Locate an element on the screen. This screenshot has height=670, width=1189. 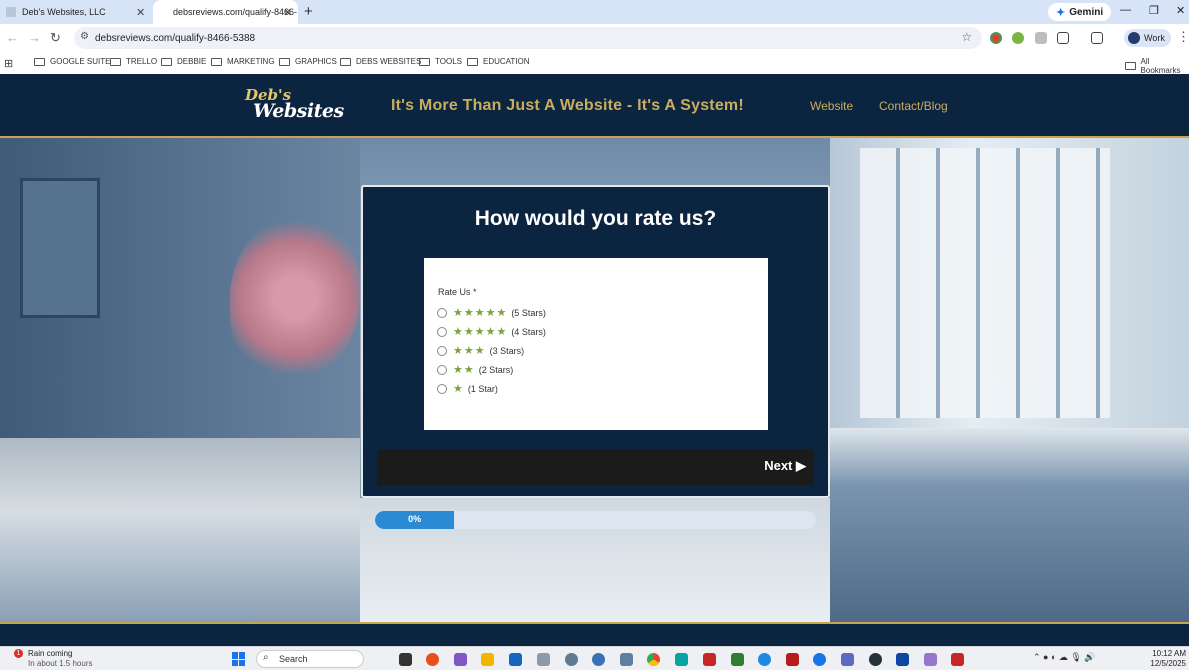
rating-option-1: ★ (1 Star) is located at coordinates (467, 388).